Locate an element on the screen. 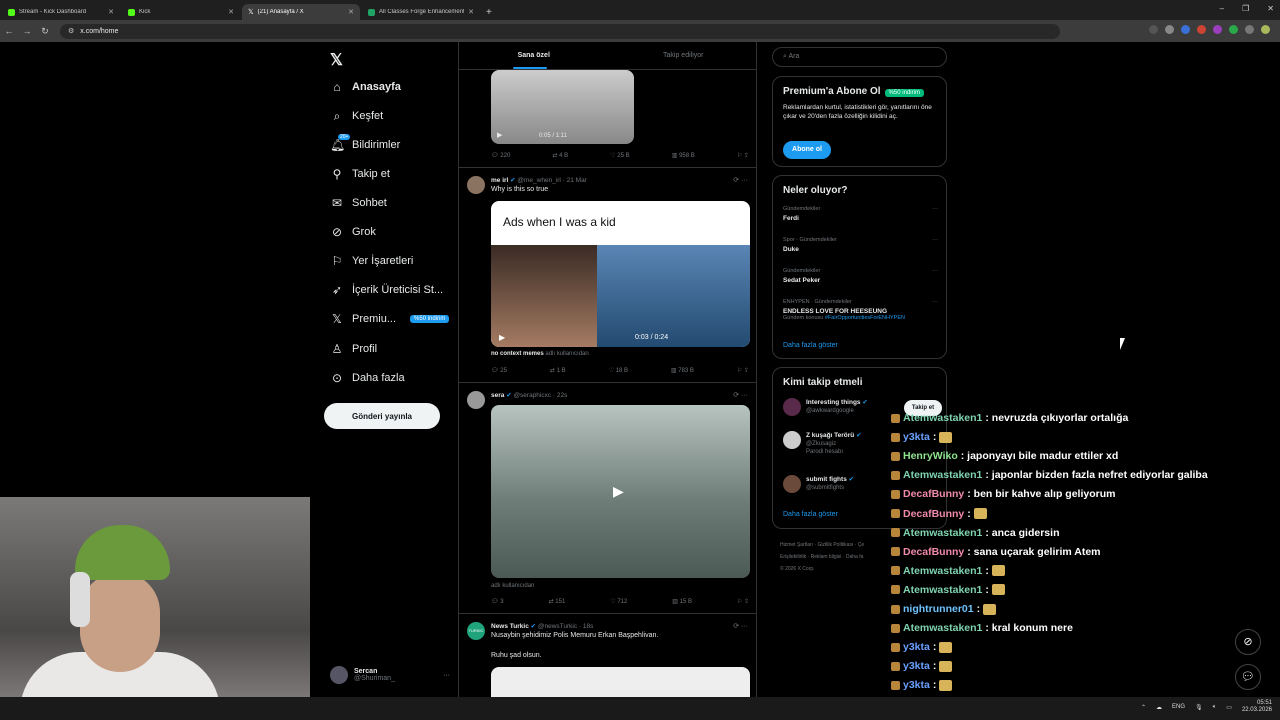 The height and width of the screenshot is (720, 1280). video-player: Ads when I was a kid ▶ 0:03 / 0:24 is located at coordinates (620, 274).